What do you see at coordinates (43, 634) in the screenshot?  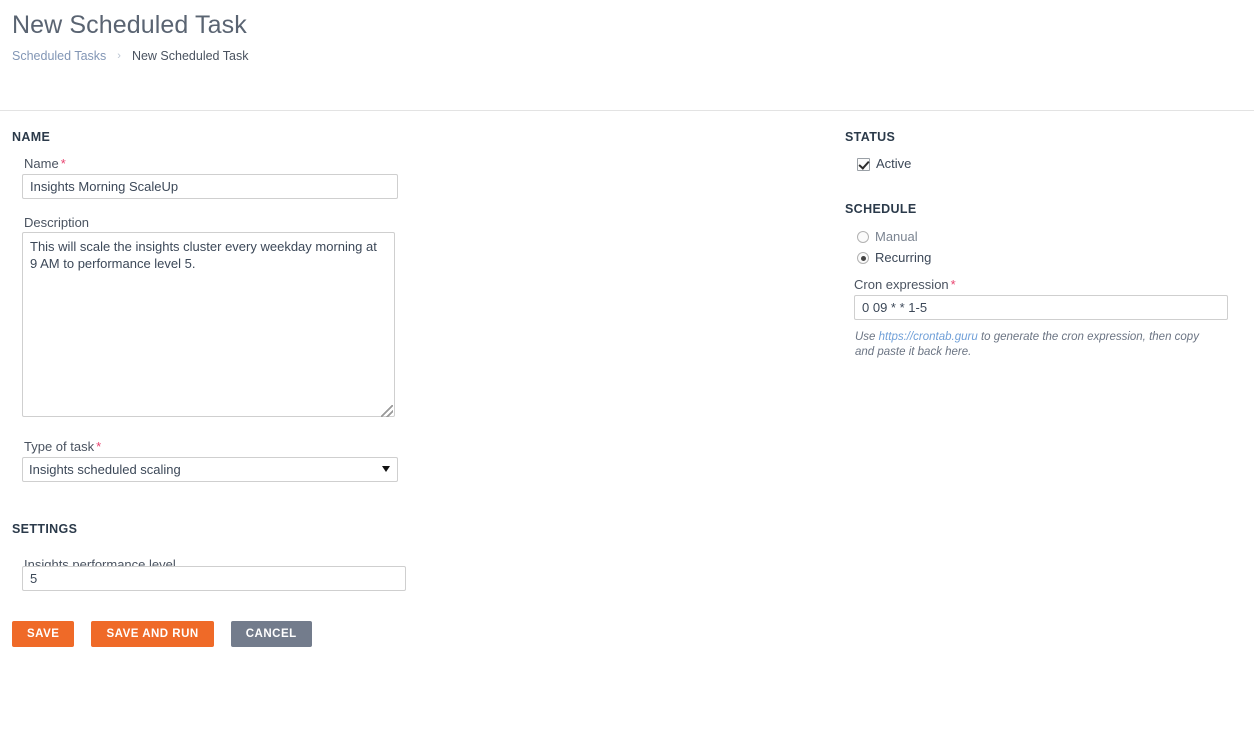 I see `save-button: SAVE` at bounding box center [43, 634].